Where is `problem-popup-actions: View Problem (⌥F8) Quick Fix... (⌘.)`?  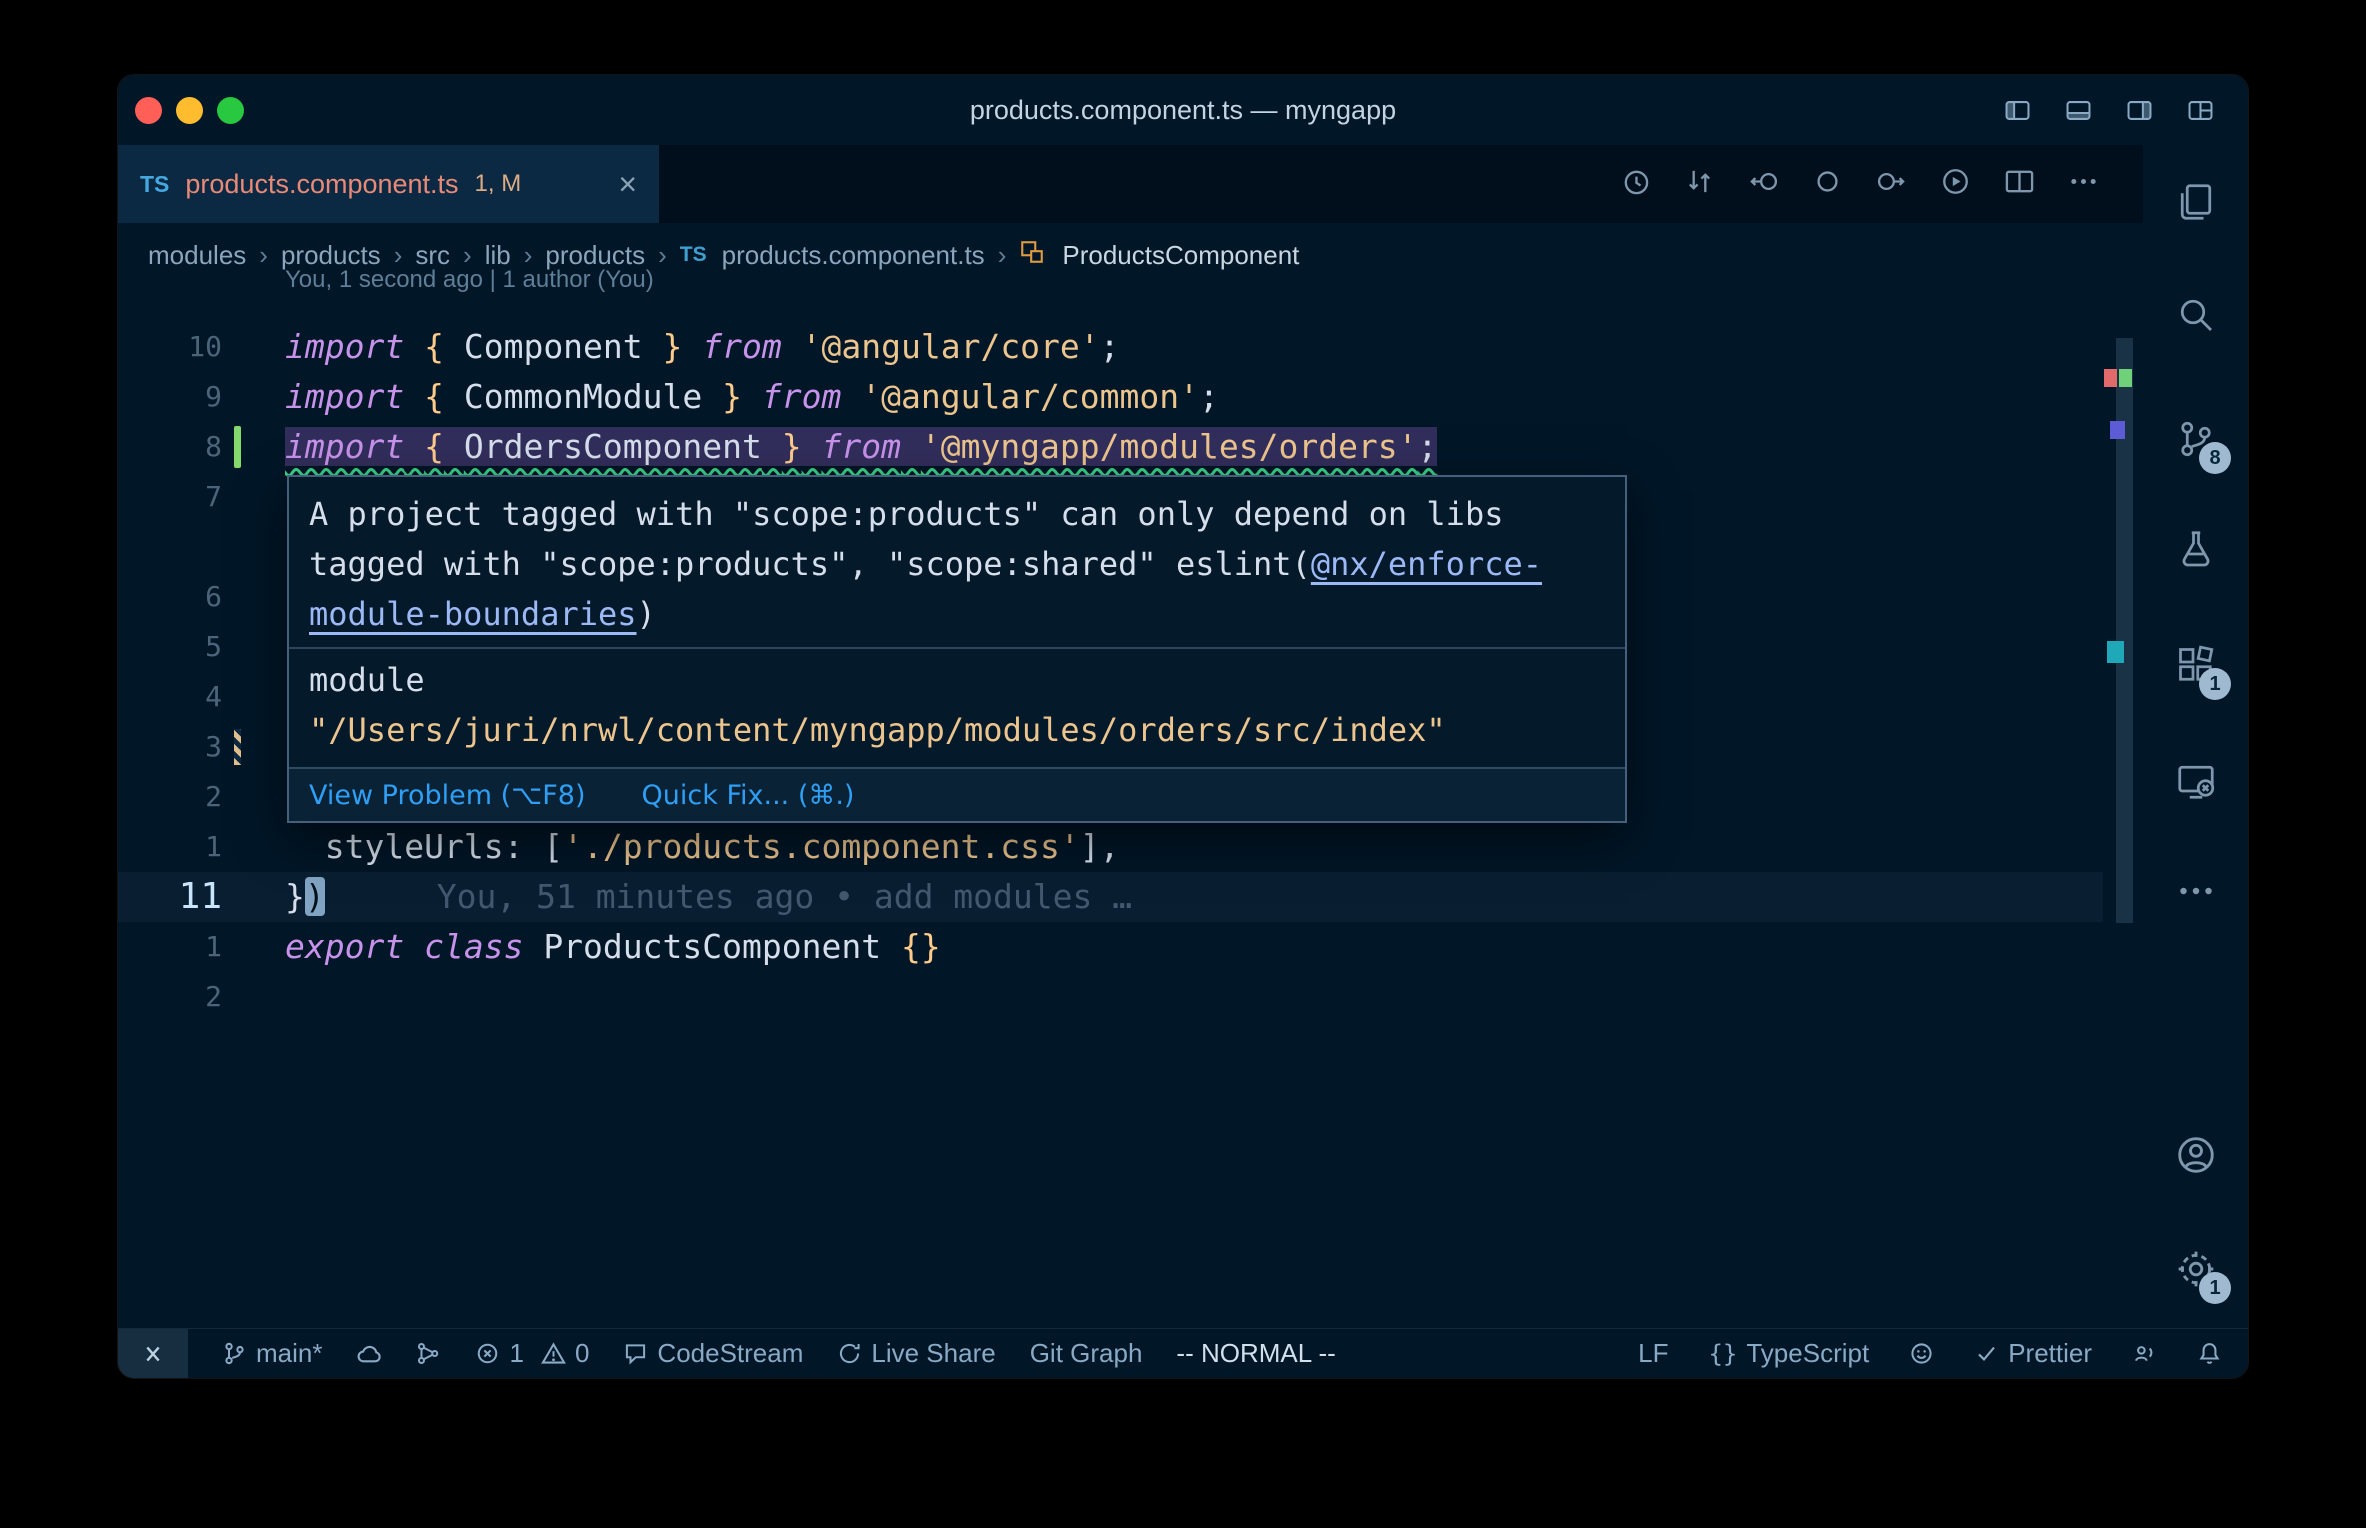 problem-popup-actions: View Problem (⌥F8) Quick Fix... (⌘.) is located at coordinates (957, 794).